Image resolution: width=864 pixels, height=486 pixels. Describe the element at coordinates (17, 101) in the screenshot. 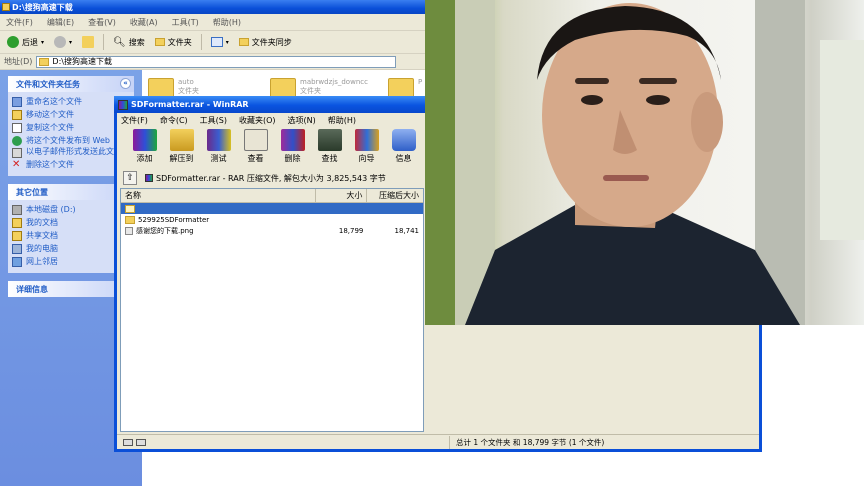

I see `rename-icon` at that location.